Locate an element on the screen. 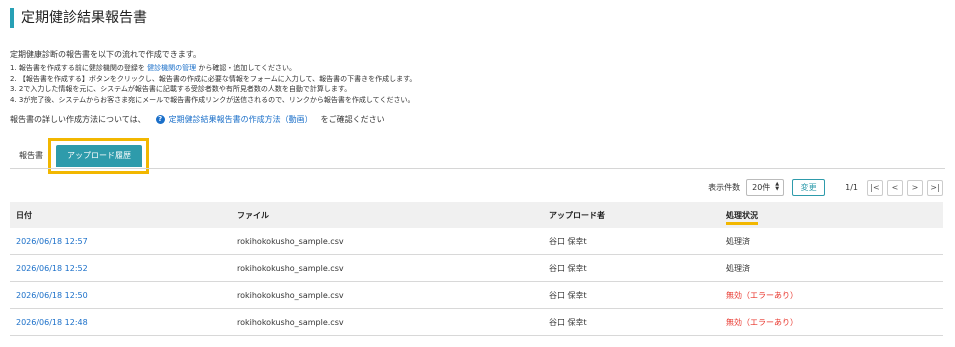 This screenshot has width=955, height=347. status-highlight-underline is located at coordinates (742, 223).